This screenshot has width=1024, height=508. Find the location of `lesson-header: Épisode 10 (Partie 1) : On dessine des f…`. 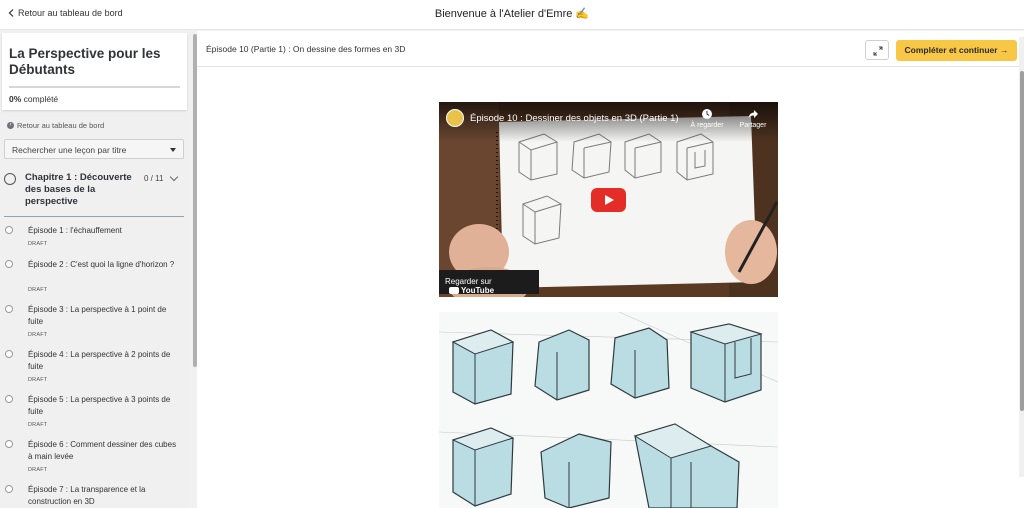

lesson-header: Épisode 10 (Partie 1) : On dessine des f… is located at coordinates (610, 49).